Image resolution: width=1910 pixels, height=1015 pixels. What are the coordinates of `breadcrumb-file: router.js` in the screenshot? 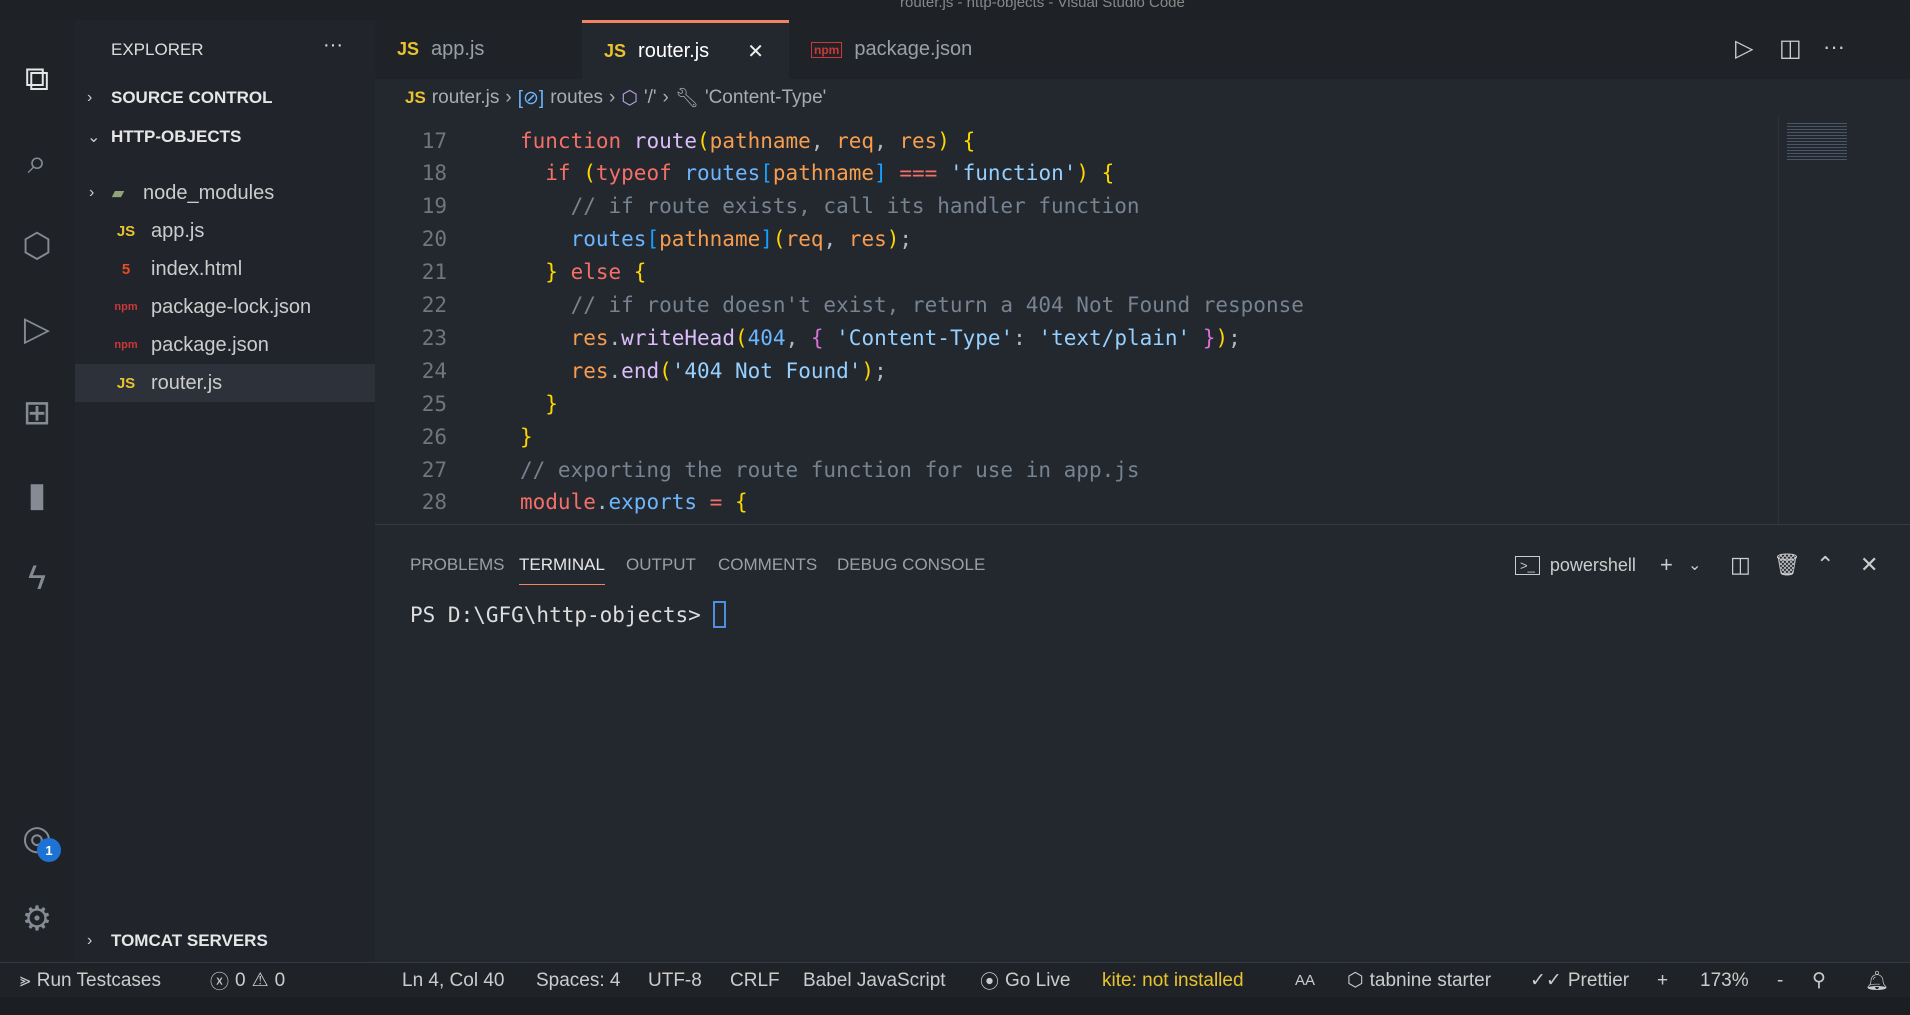 It's located at (466, 98).